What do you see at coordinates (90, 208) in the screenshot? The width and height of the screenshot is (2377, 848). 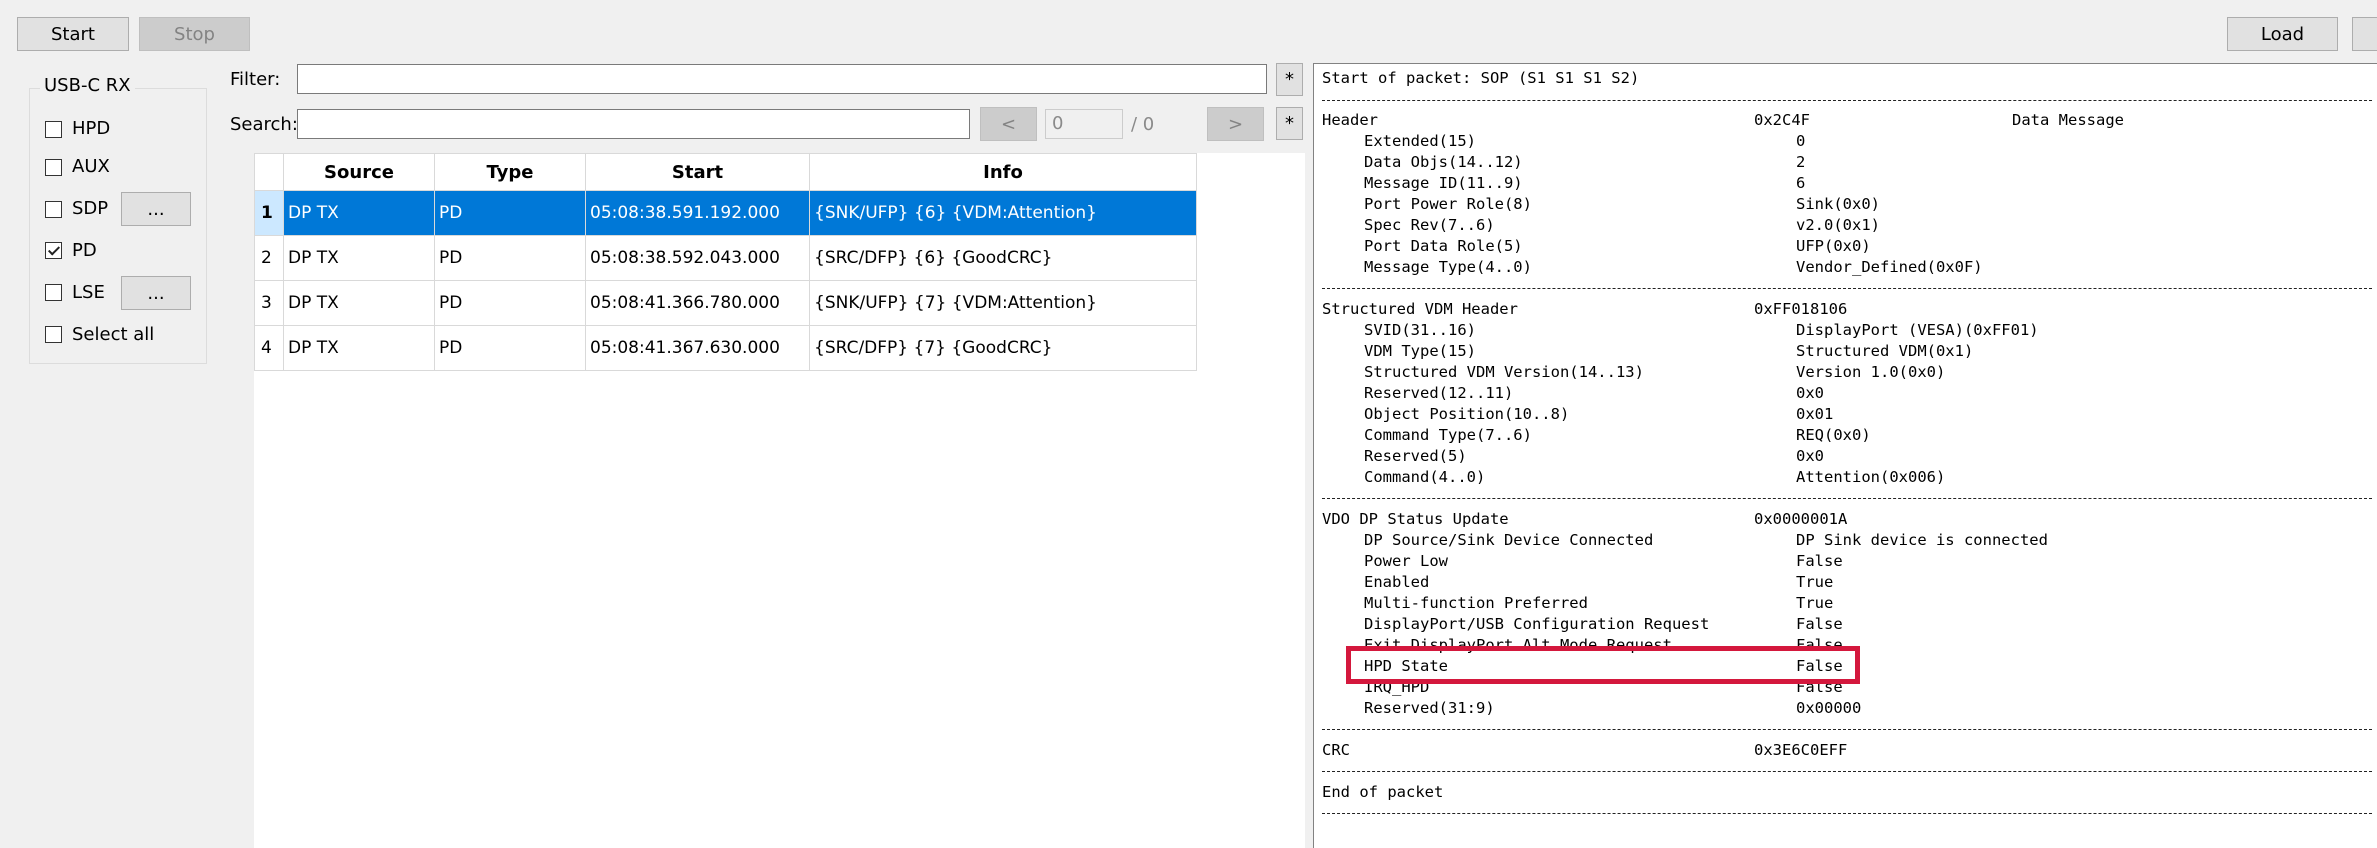 I see `sdp-label: SDP` at bounding box center [90, 208].